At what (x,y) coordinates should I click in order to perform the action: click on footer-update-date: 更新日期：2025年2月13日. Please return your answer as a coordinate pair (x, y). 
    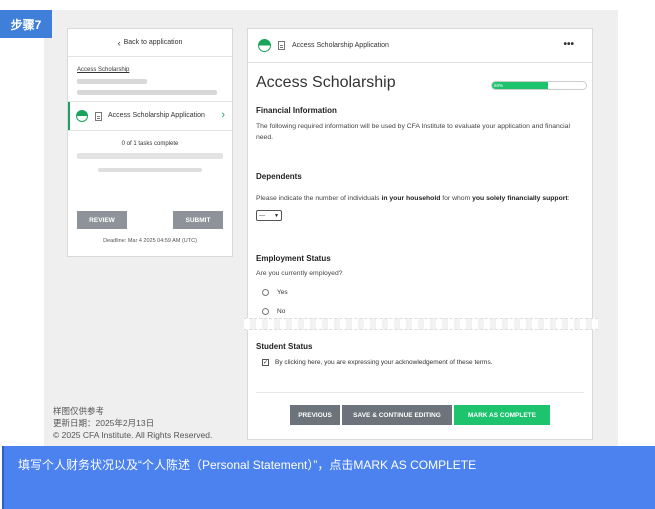
    Looking at the image, I should click on (104, 423).